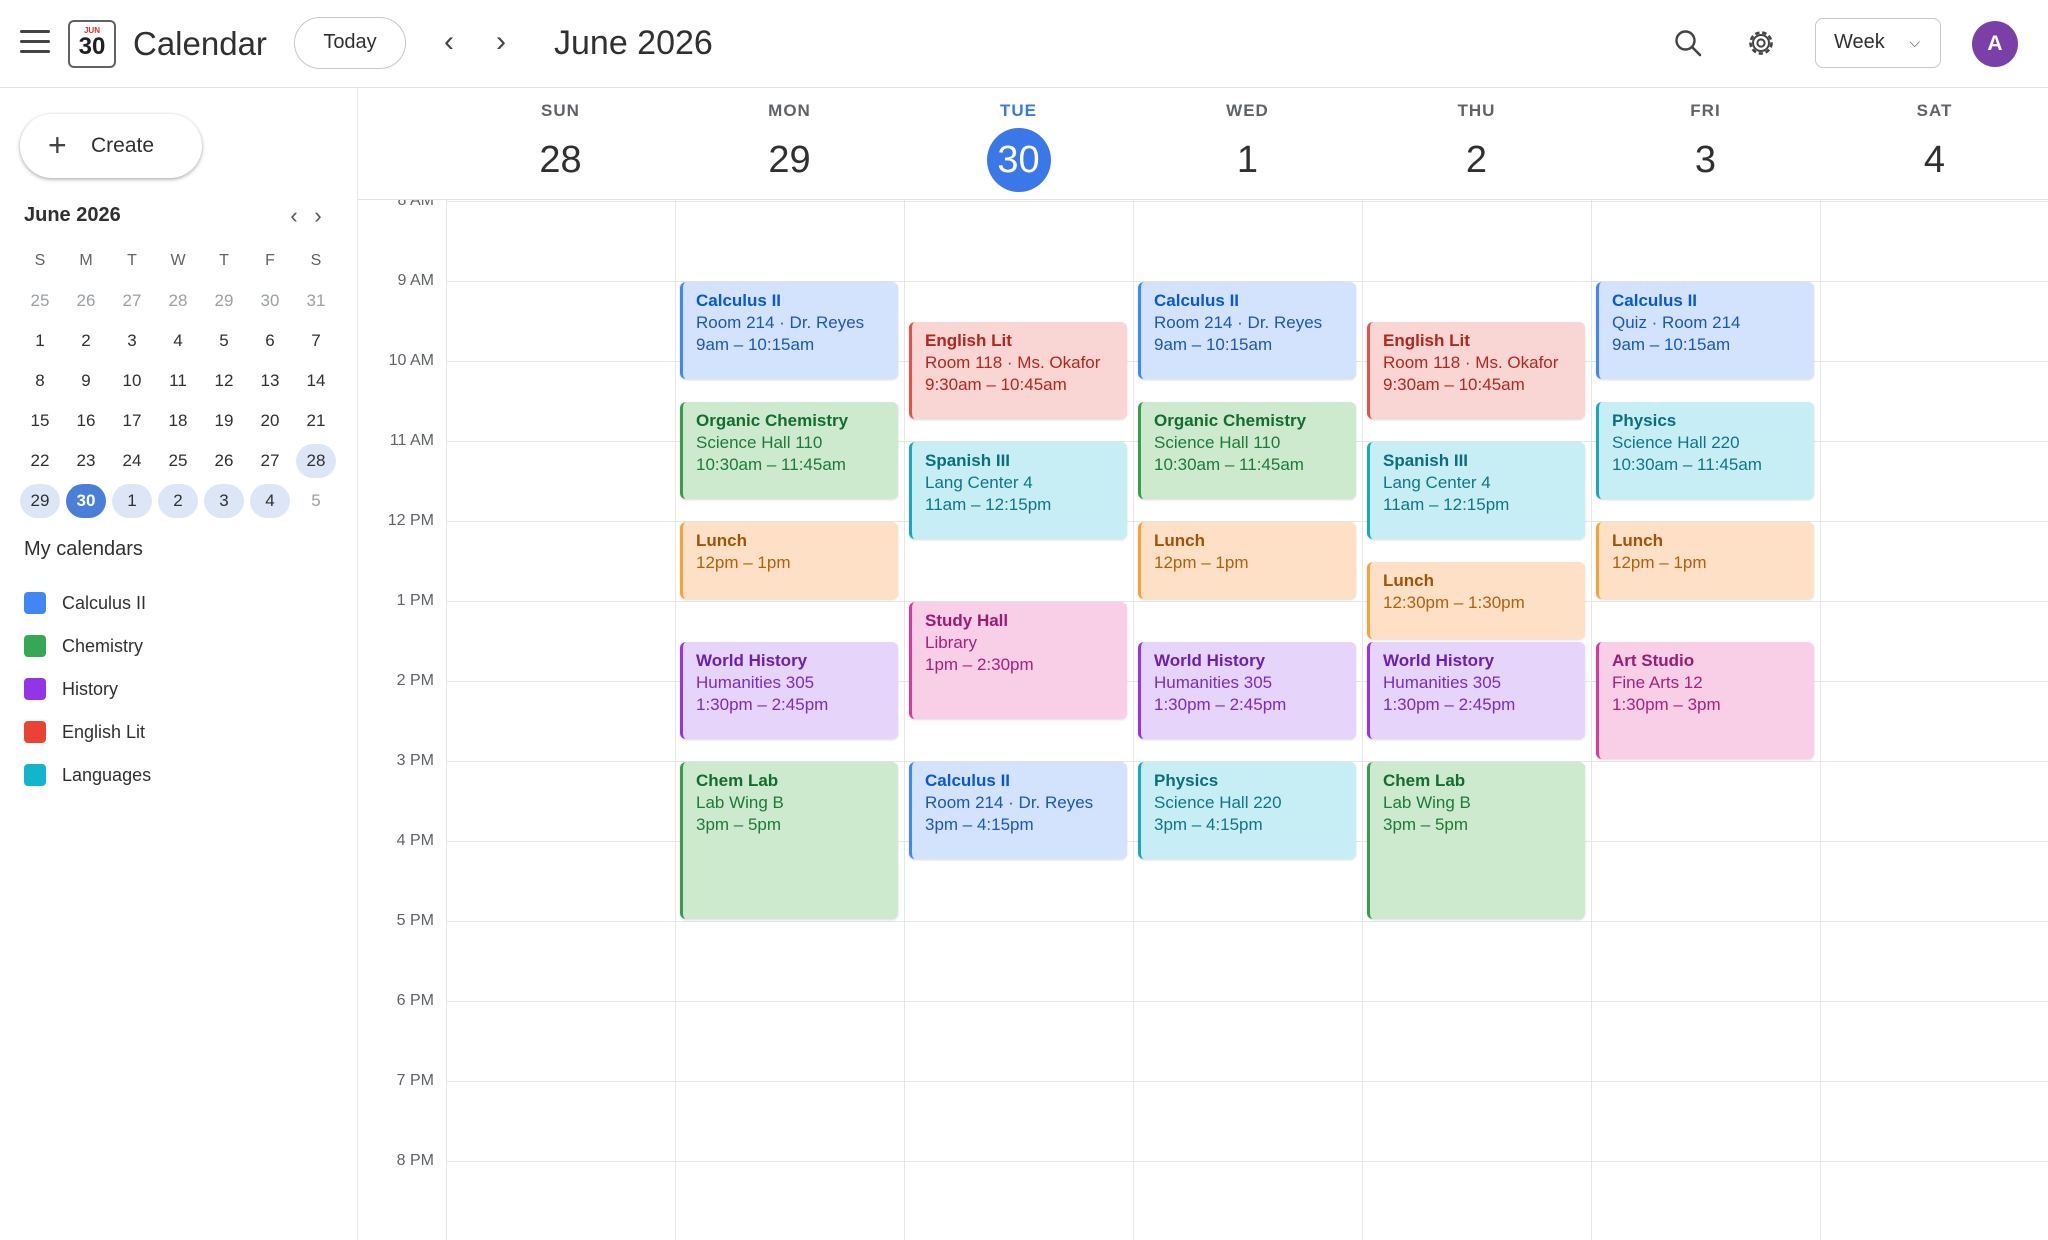  What do you see at coordinates (35, 42) in the screenshot?
I see `main-menu-icon` at bounding box center [35, 42].